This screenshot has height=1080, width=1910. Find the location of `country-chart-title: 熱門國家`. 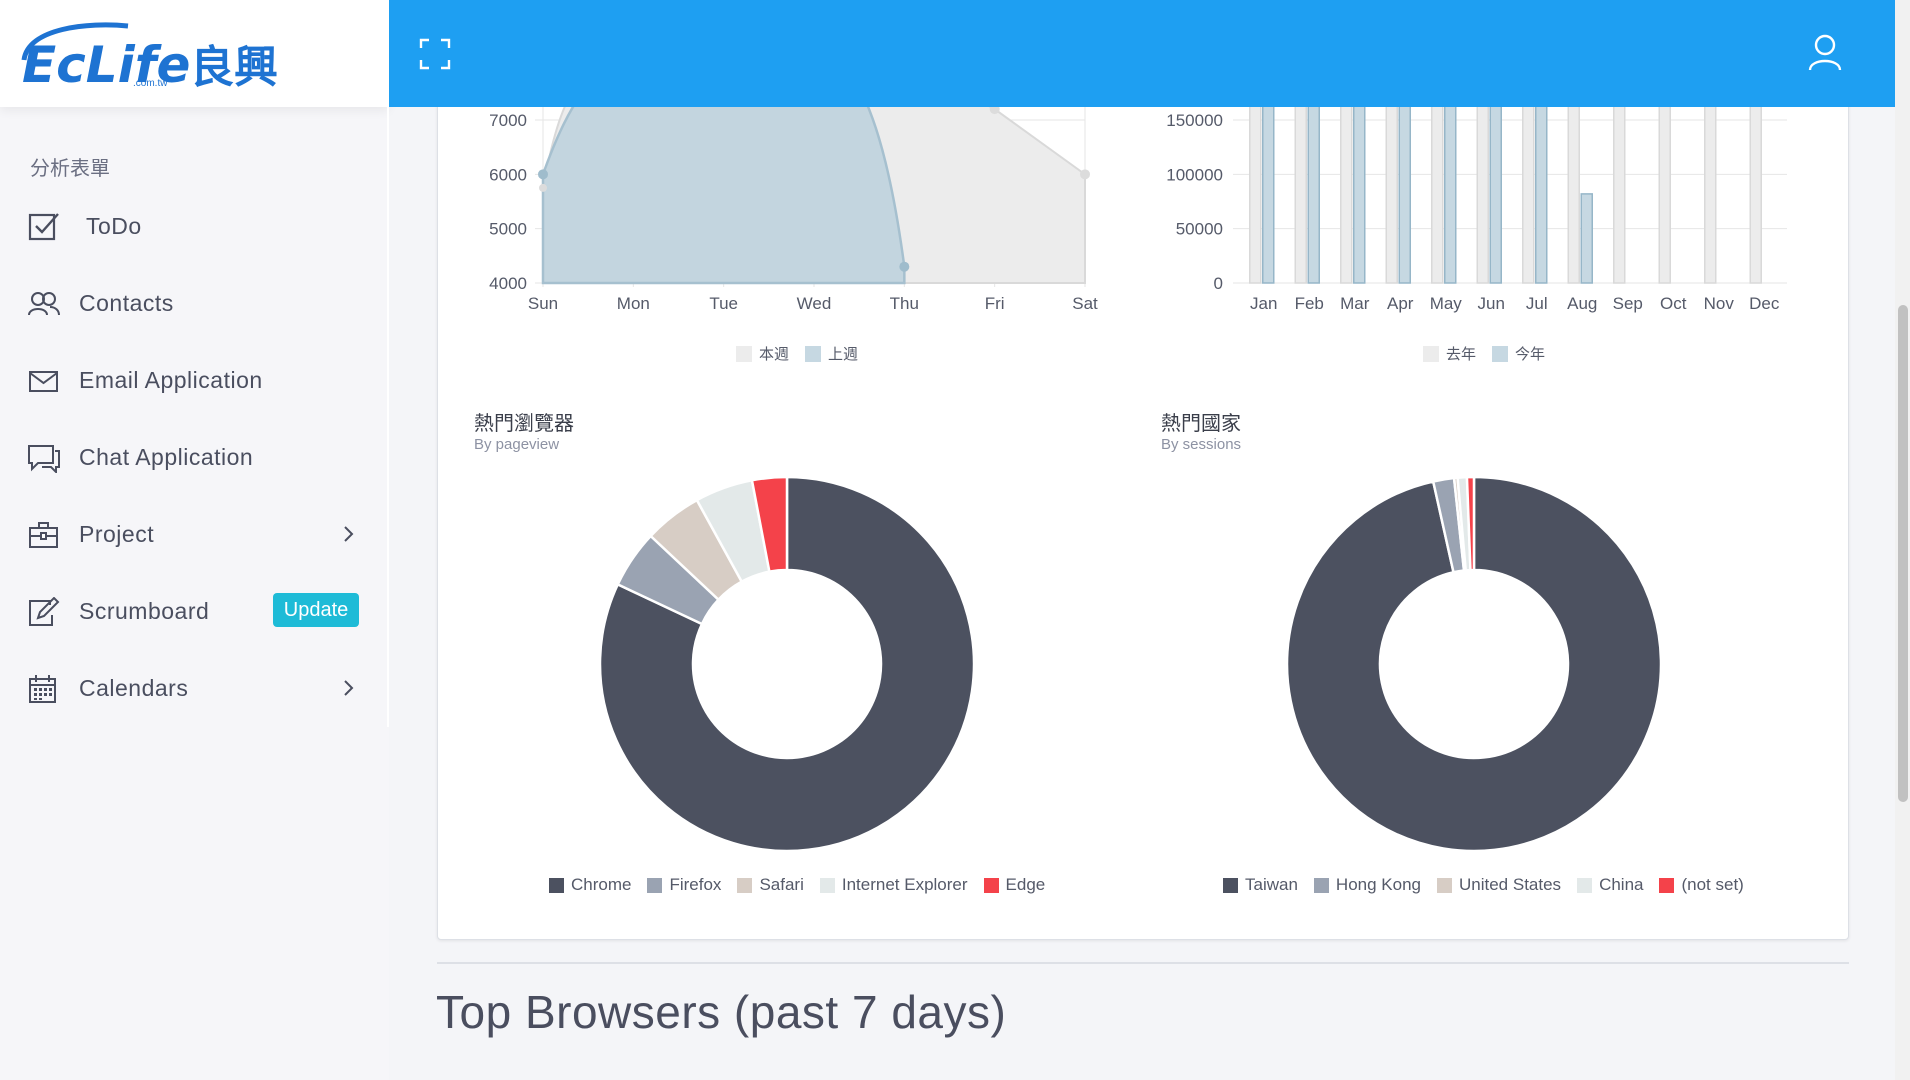

country-chart-title: 熱門國家 is located at coordinates (1201, 423).